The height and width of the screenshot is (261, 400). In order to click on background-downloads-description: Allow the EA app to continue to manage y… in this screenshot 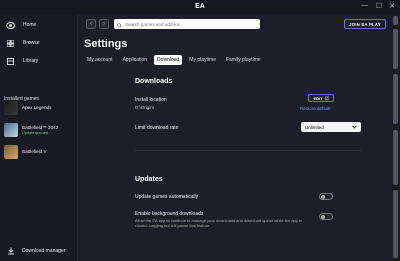, I will do `click(219, 223)`.